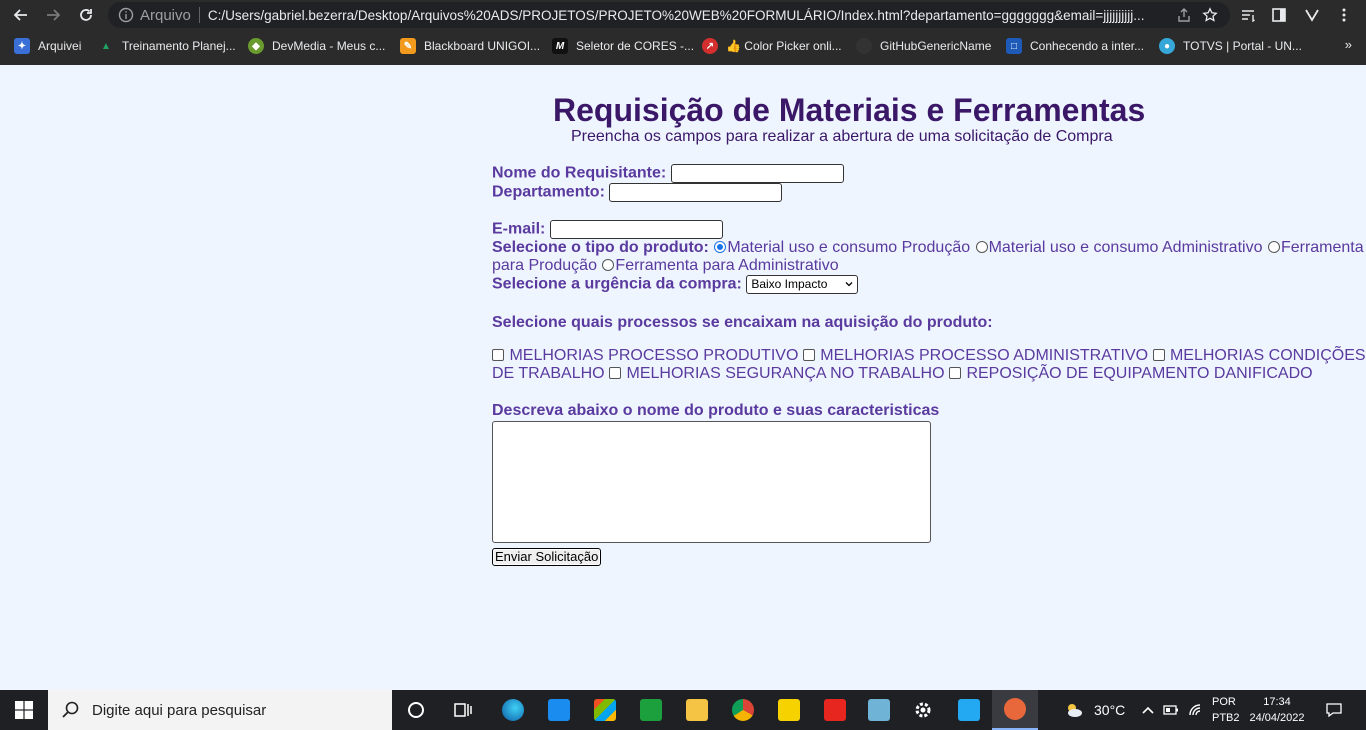 The height and width of the screenshot is (730, 1366). What do you see at coordinates (936, 46) in the screenshot?
I see `bookmark-label: GitHubGenericName` at bounding box center [936, 46].